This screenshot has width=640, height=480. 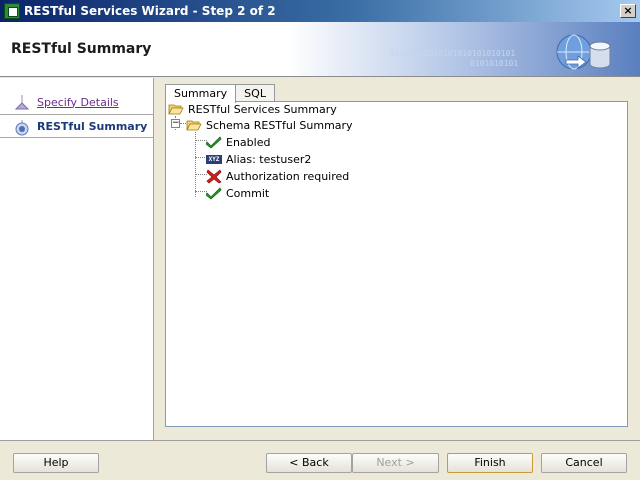 What do you see at coordinates (279, 125) in the screenshot?
I see `tree-schema-label: Schema RESTful Summary` at bounding box center [279, 125].